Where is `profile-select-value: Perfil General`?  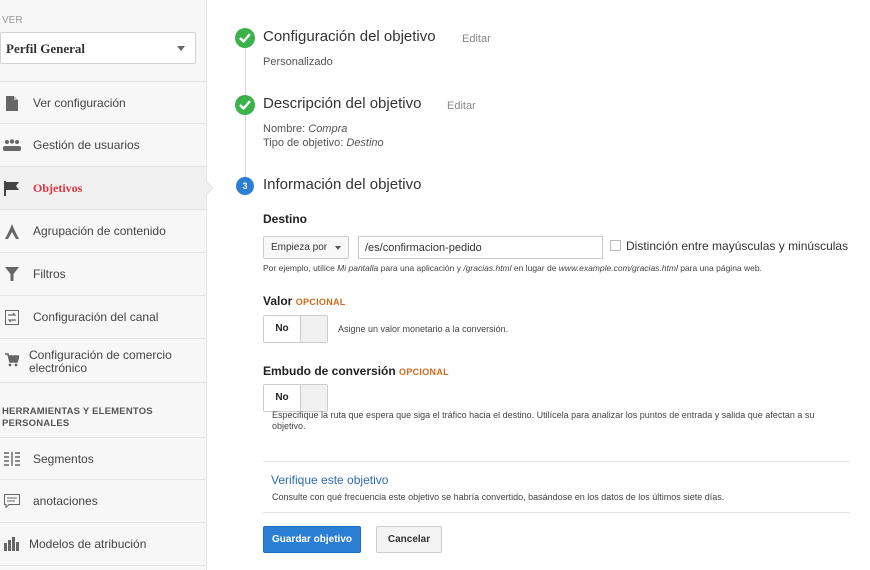
profile-select-value: Perfil General is located at coordinates (46, 48).